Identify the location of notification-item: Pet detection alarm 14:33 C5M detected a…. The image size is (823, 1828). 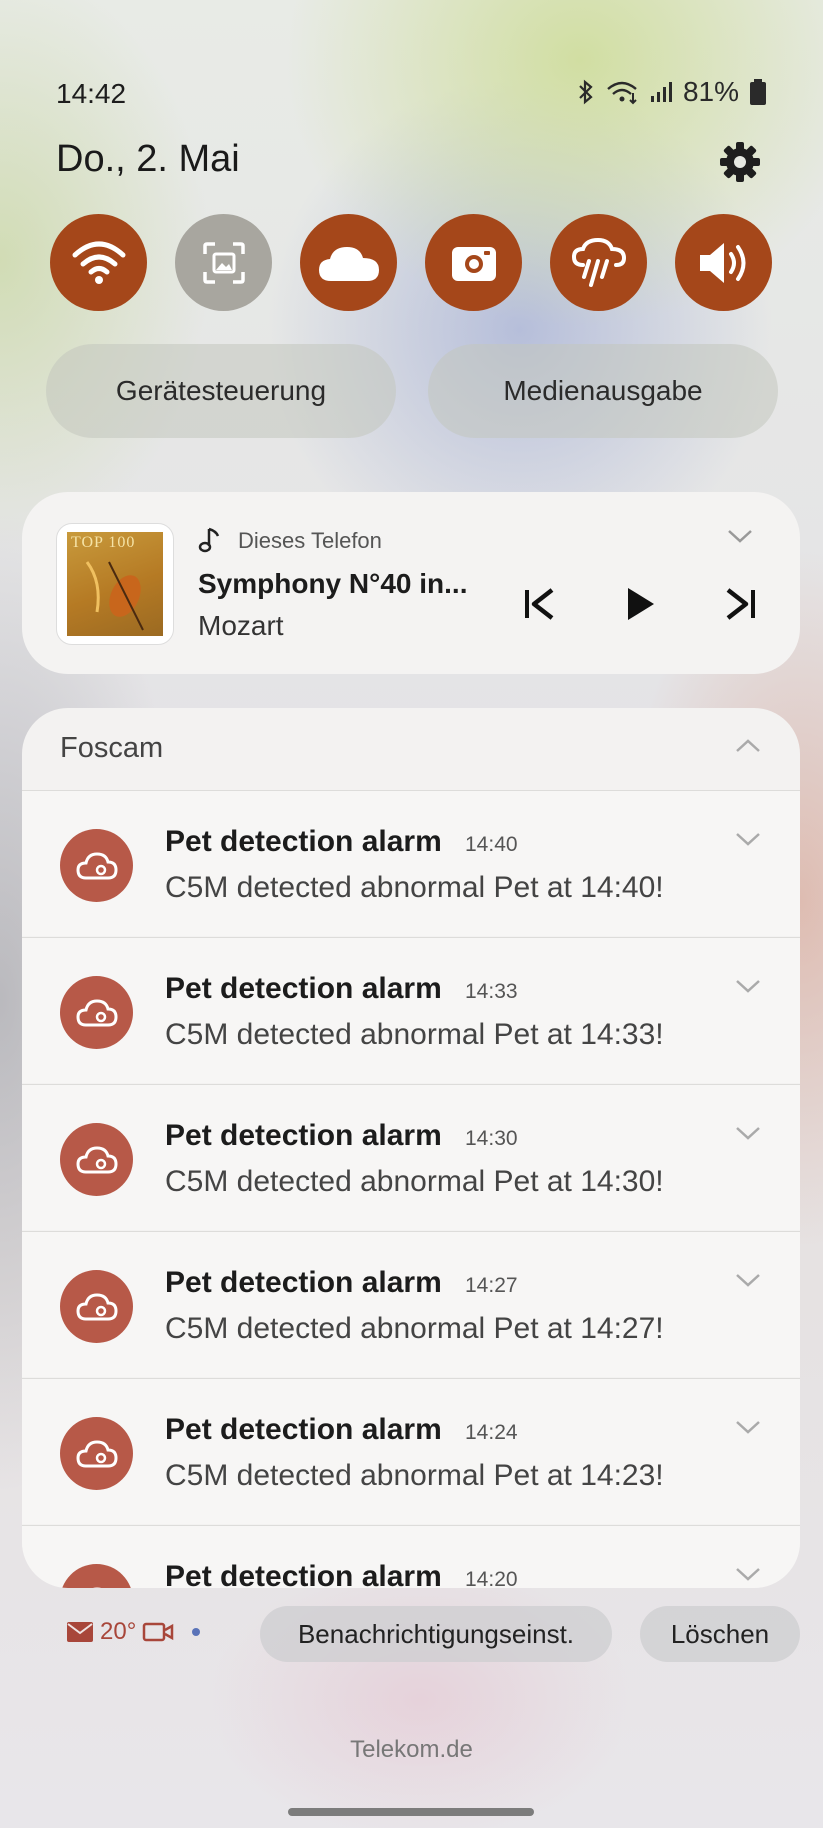
(411, 1010).